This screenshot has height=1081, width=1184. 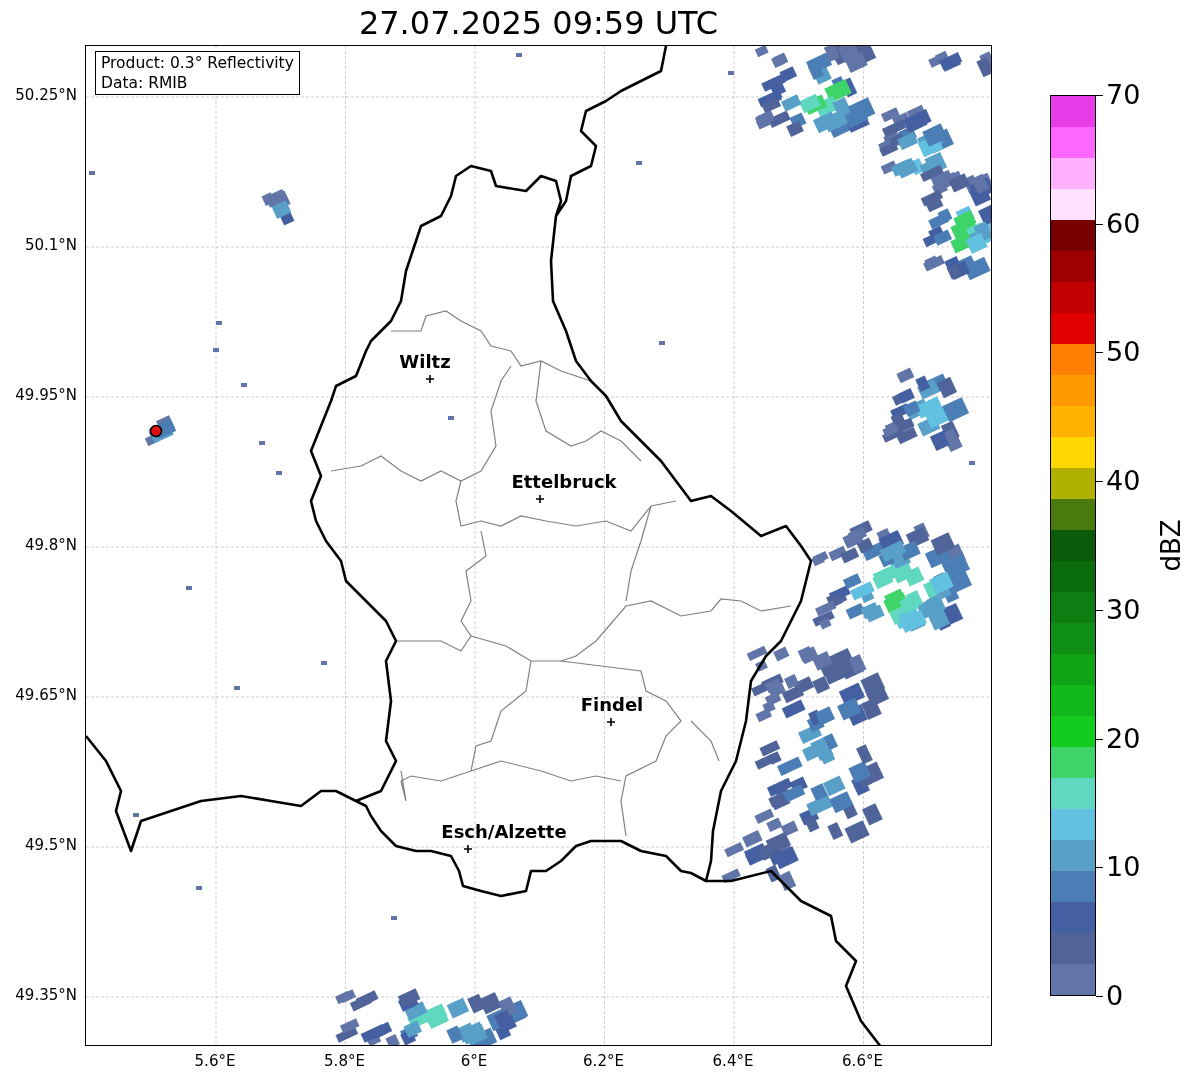 What do you see at coordinates (1123, 867) in the screenshot?
I see `colorbar-tick-label: 10` at bounding box center [1123, 867].